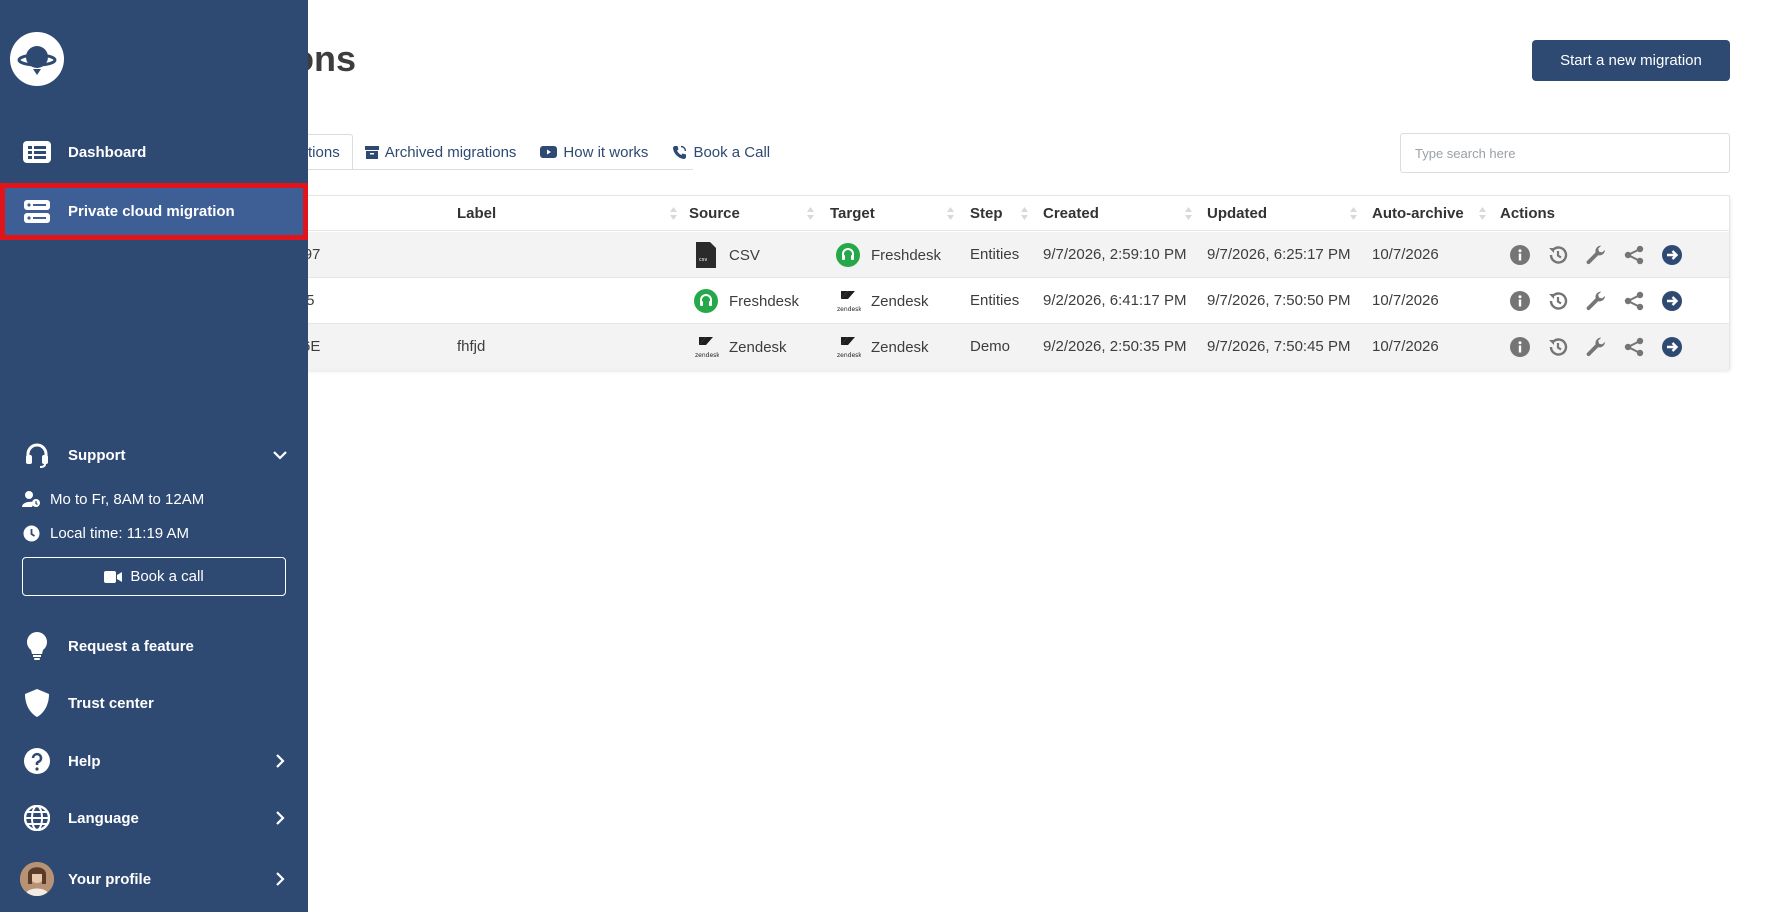 This screenshot has height=912, width=1770. I want to click on tabs-divider, so click(481, 169).